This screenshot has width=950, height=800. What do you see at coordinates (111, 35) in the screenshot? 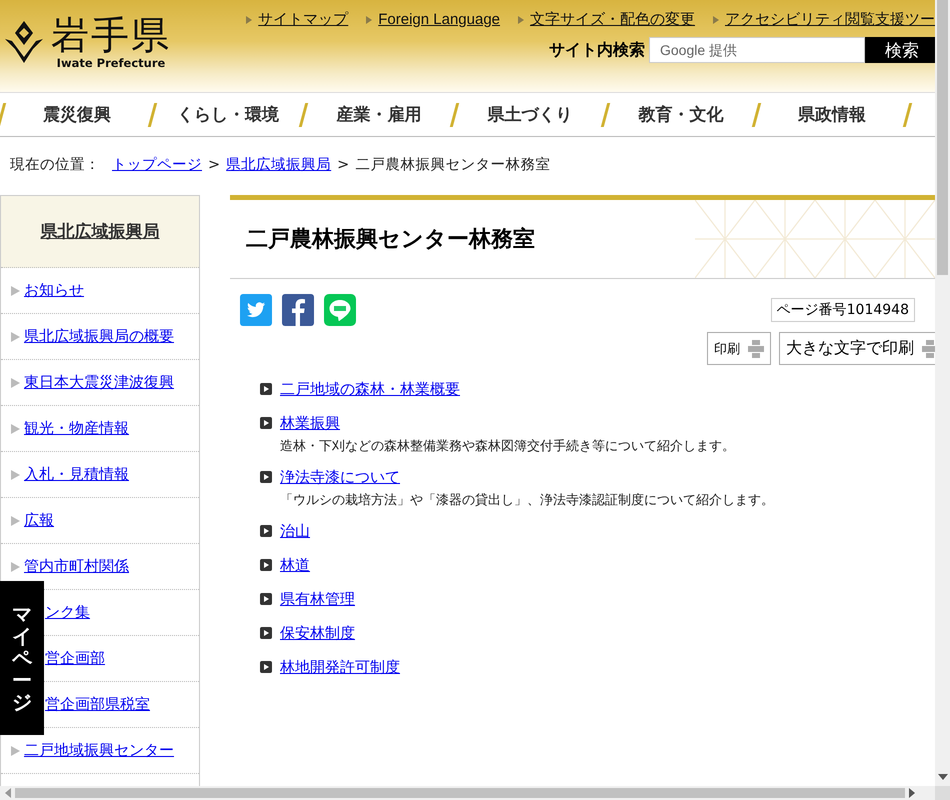
I see `logo-title: 岩手県` at bounding box center [111, 35].